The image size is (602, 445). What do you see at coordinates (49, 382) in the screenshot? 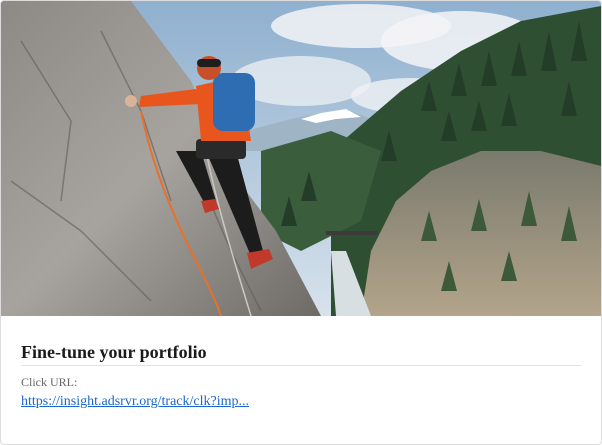
I see `click-url-label: Click URL:` at bounding box center [49, 382].